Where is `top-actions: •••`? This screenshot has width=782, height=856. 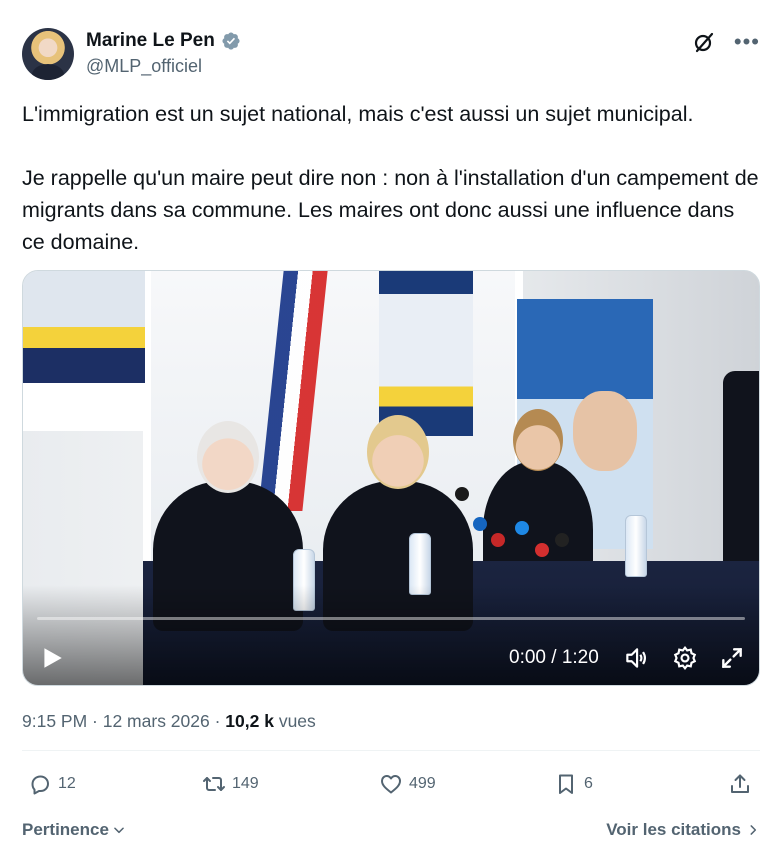
top-actions: ••• is located at coordinates (726, 42).